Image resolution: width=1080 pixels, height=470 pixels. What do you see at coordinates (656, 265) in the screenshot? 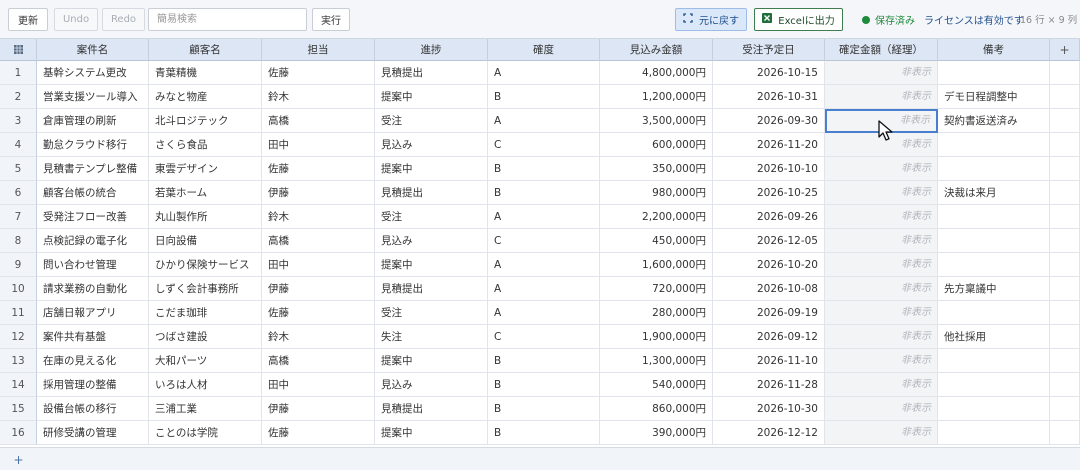
I see `expected-amount-cell: 1,600,000円` at bounding box center [656, 265].